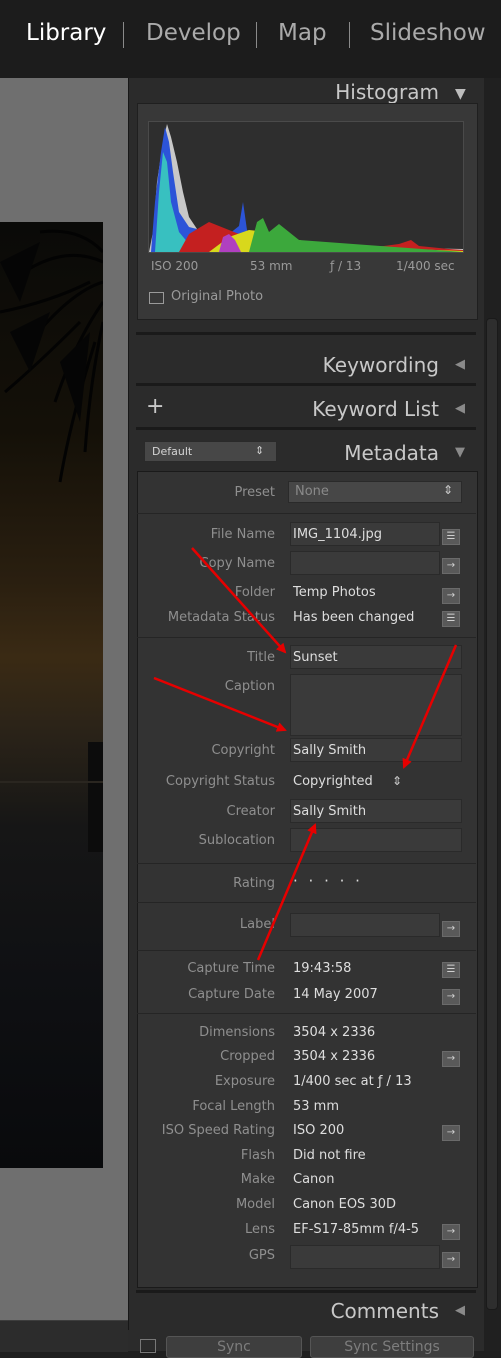  I want to click on rating-stars: · · · · ·, so click(328, 881).